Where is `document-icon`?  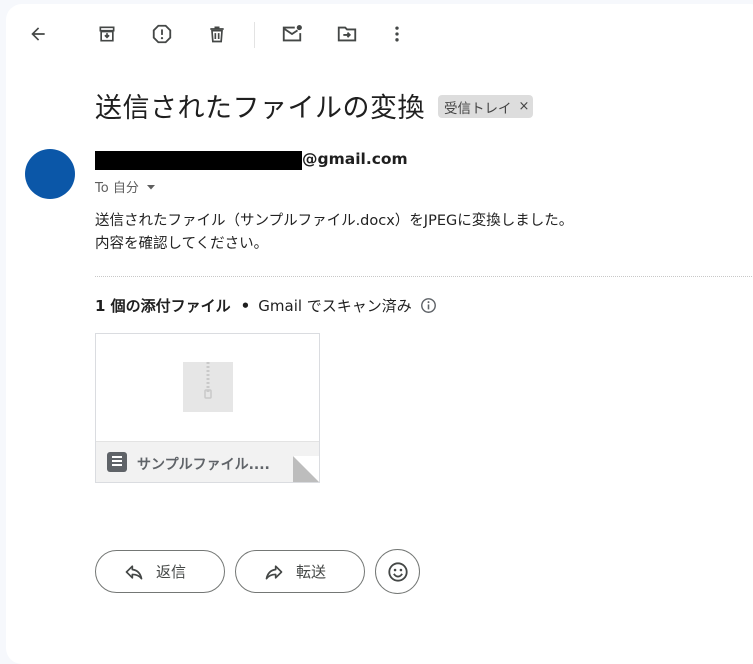 document-icon is located at coordinates (117, 462).